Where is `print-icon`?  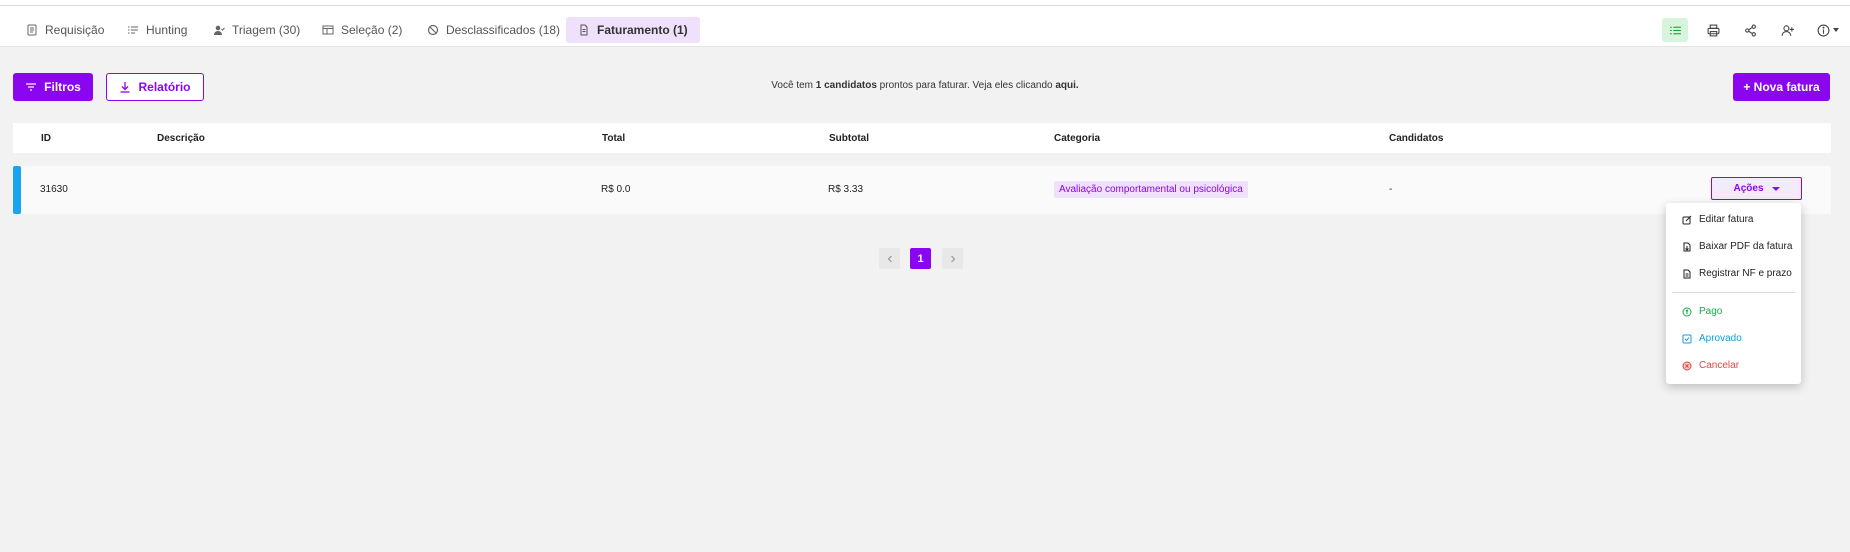
print-icon is located at coordinates (1713, 30).